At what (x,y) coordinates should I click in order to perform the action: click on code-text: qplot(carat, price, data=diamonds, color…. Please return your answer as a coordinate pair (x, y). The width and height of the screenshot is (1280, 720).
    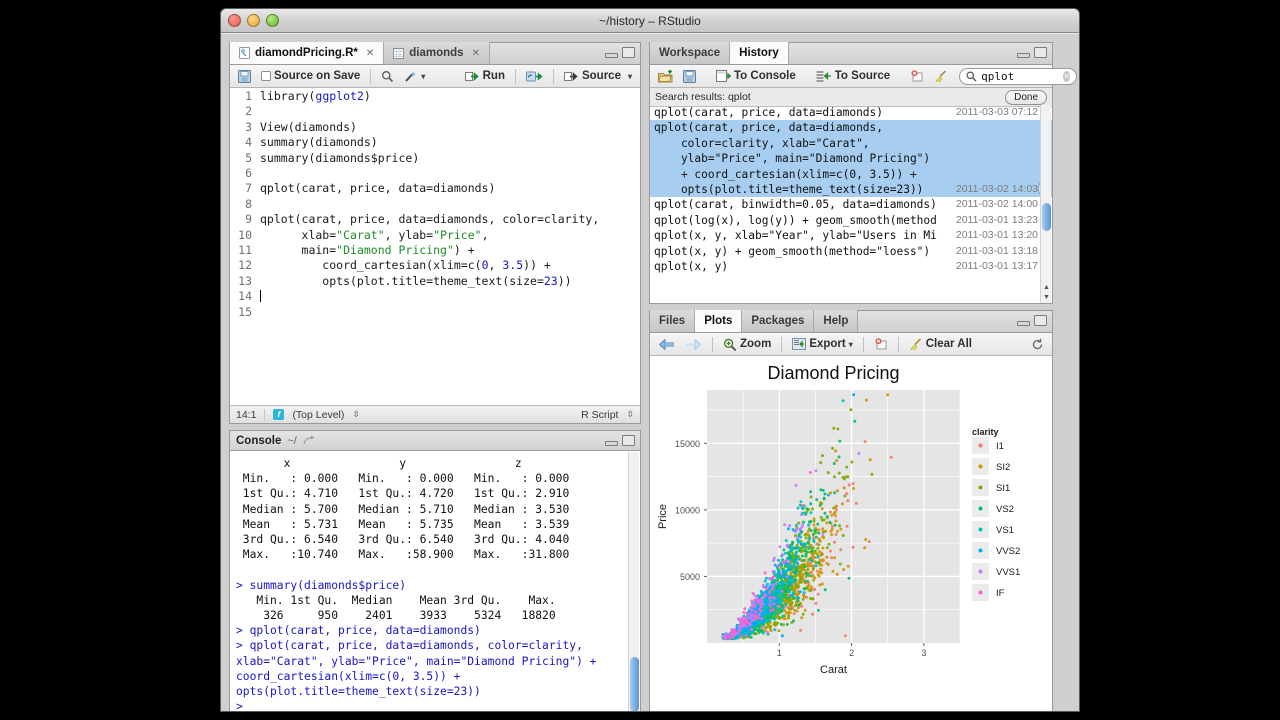
    Looking at the image, I should click on (430, 219).